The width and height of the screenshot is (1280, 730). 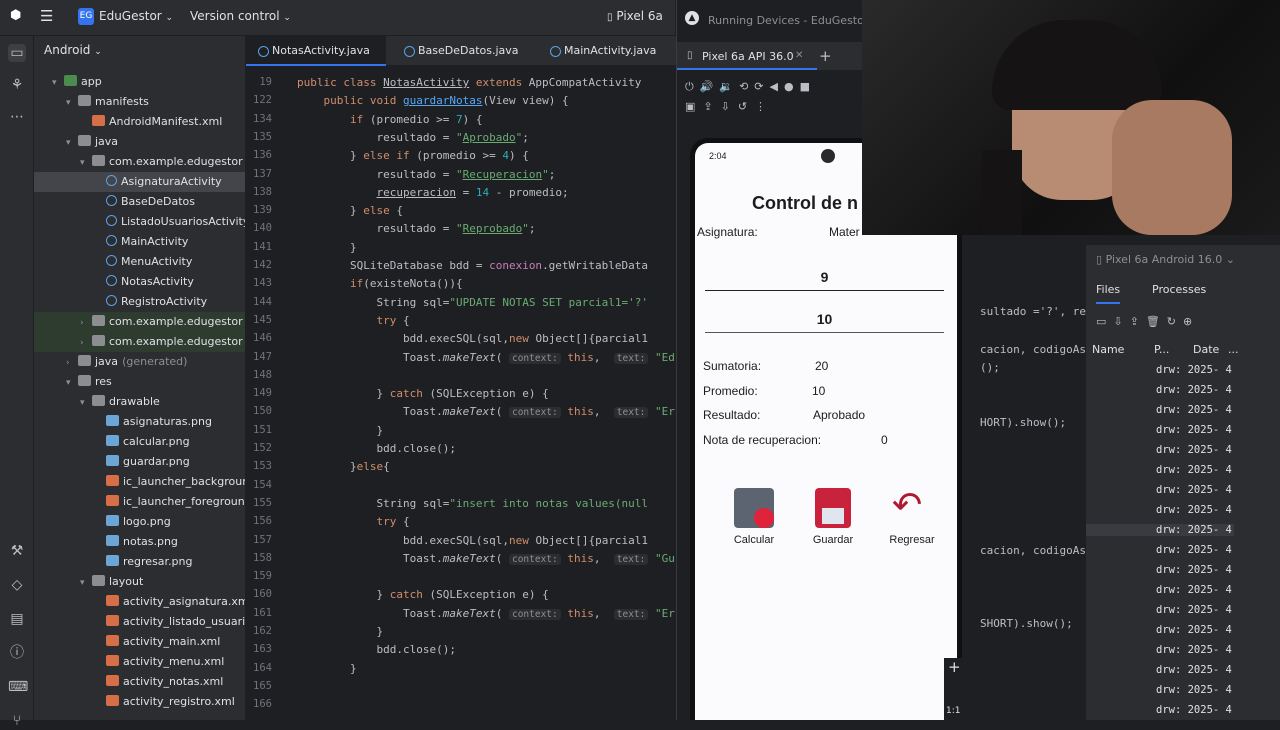 What do you see at coordinates (747, 56) in the screenshot?
I see `device-tab: ▯ Pixel 6a API 36.0 ✕` at bounding box center [747, 56].